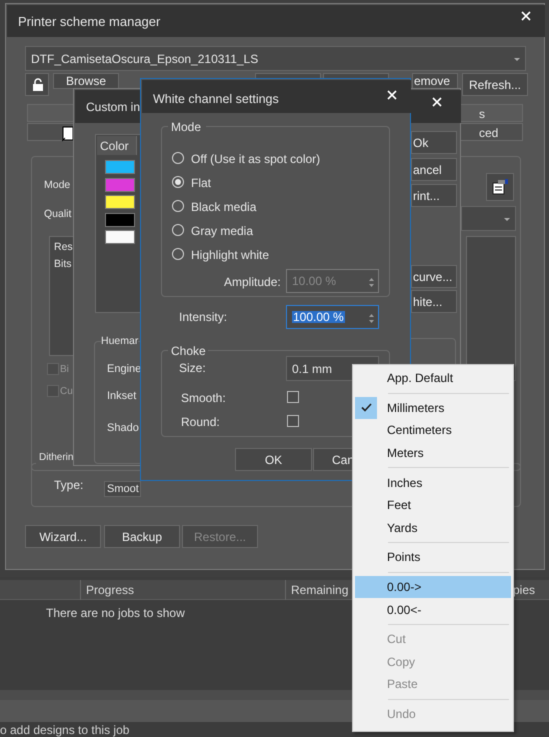 This screenshot has width=549, height=737. Describe the element at coordinates (57, 185) in the screenshot. I see `field-label: Mode` at that location.